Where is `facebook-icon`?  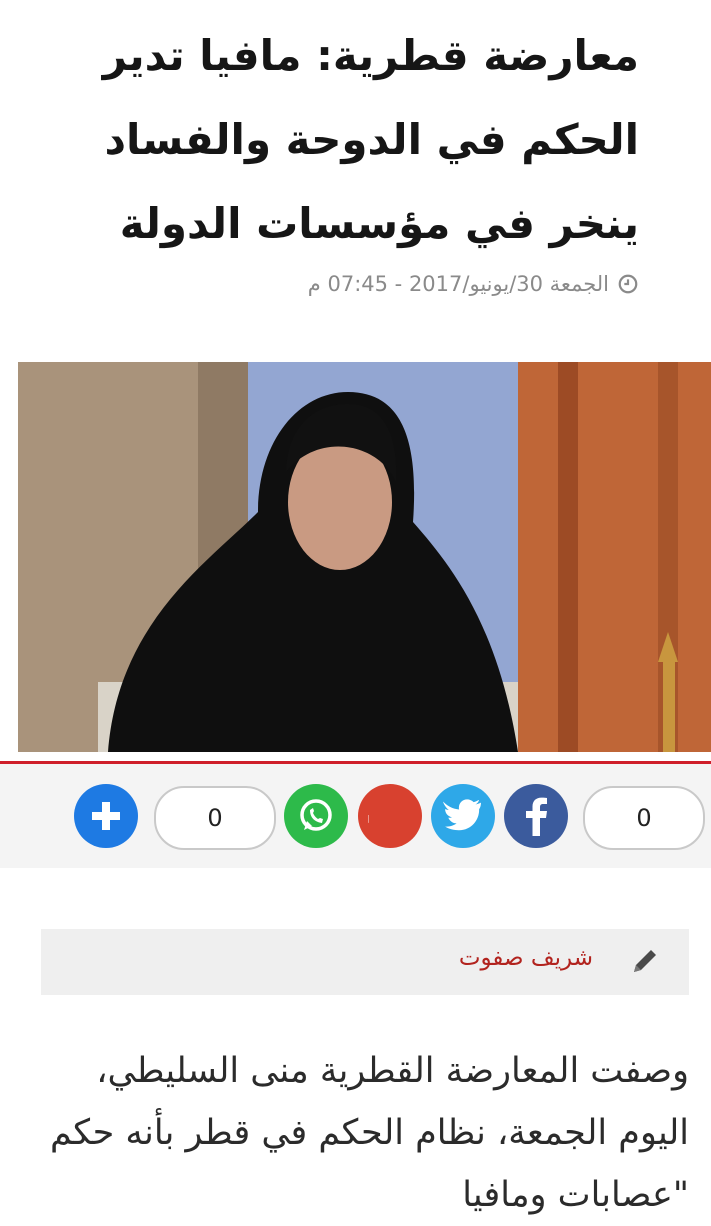
facebook-icon is located at coordinates (536, 816).